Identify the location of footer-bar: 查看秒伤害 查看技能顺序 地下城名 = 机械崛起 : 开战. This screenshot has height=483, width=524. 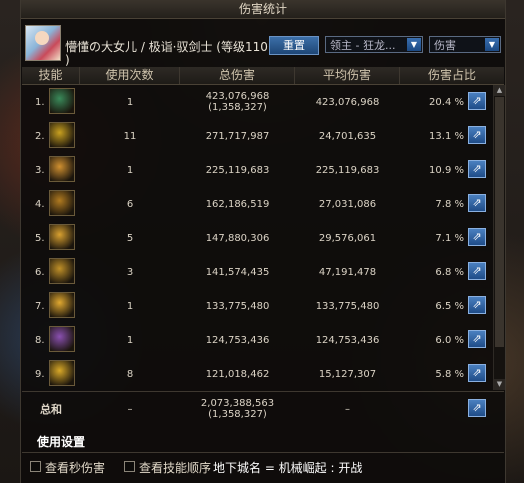
(262, 468).